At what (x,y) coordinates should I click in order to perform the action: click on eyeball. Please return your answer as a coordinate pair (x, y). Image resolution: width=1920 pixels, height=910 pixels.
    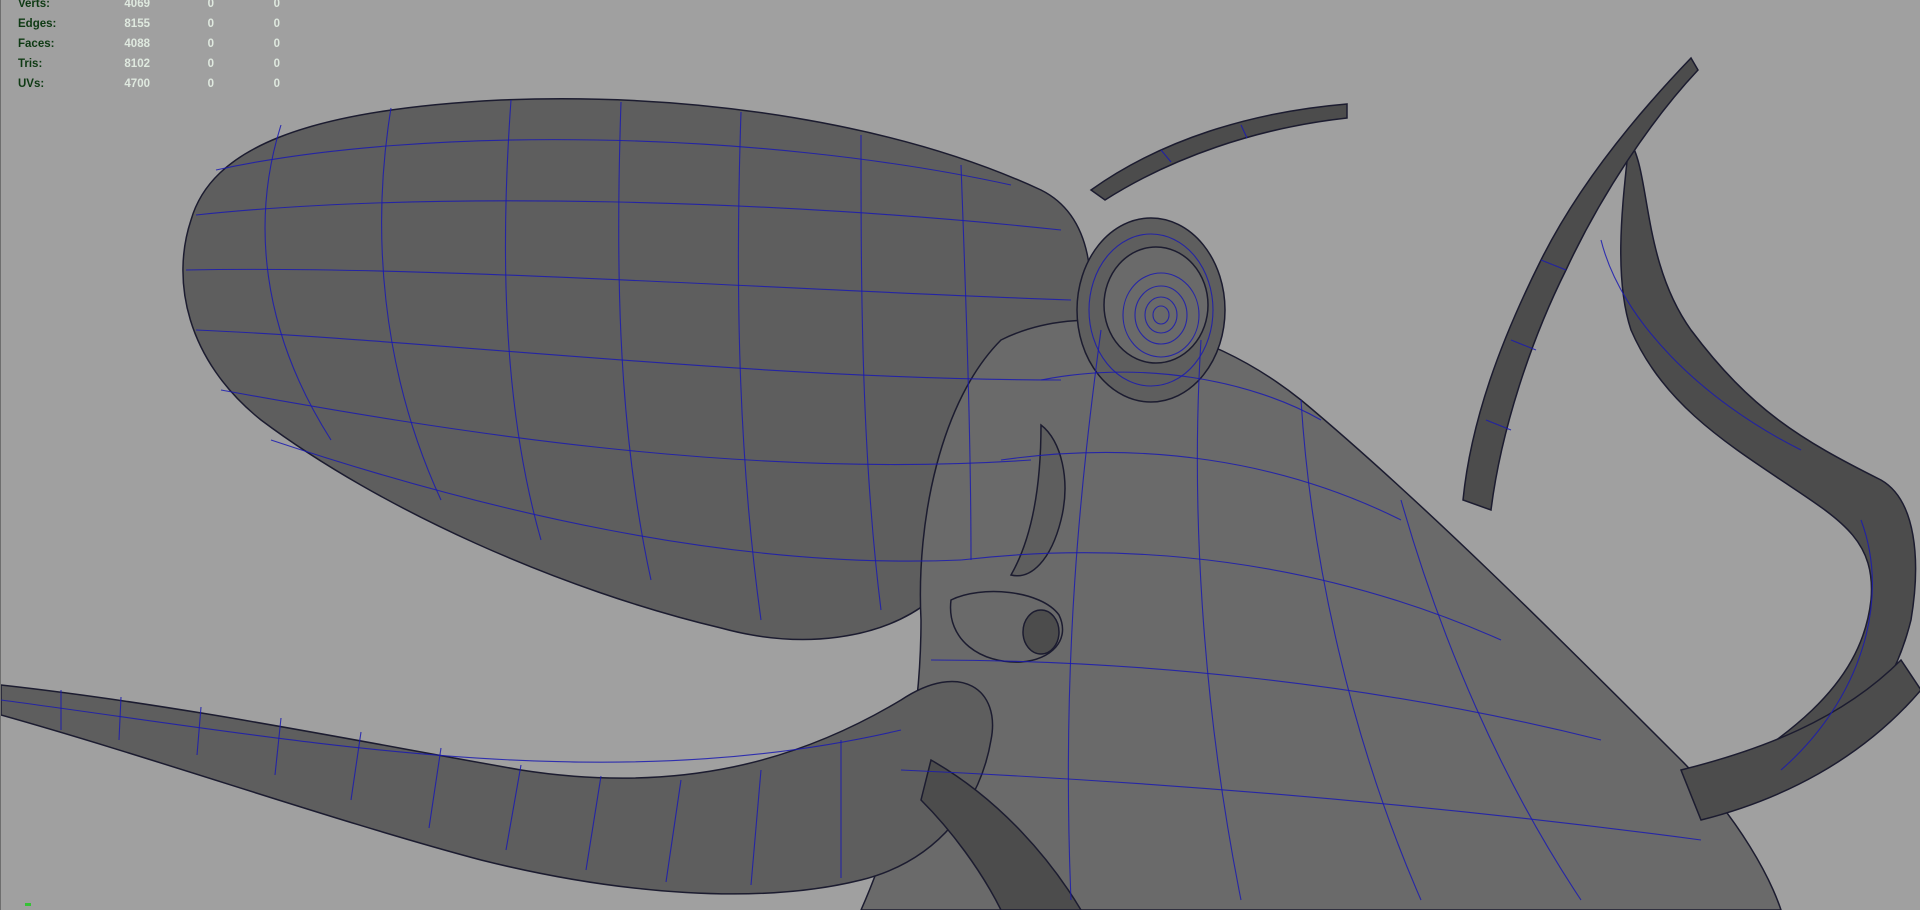
    Looking at the image, I should click on (1156, 305).